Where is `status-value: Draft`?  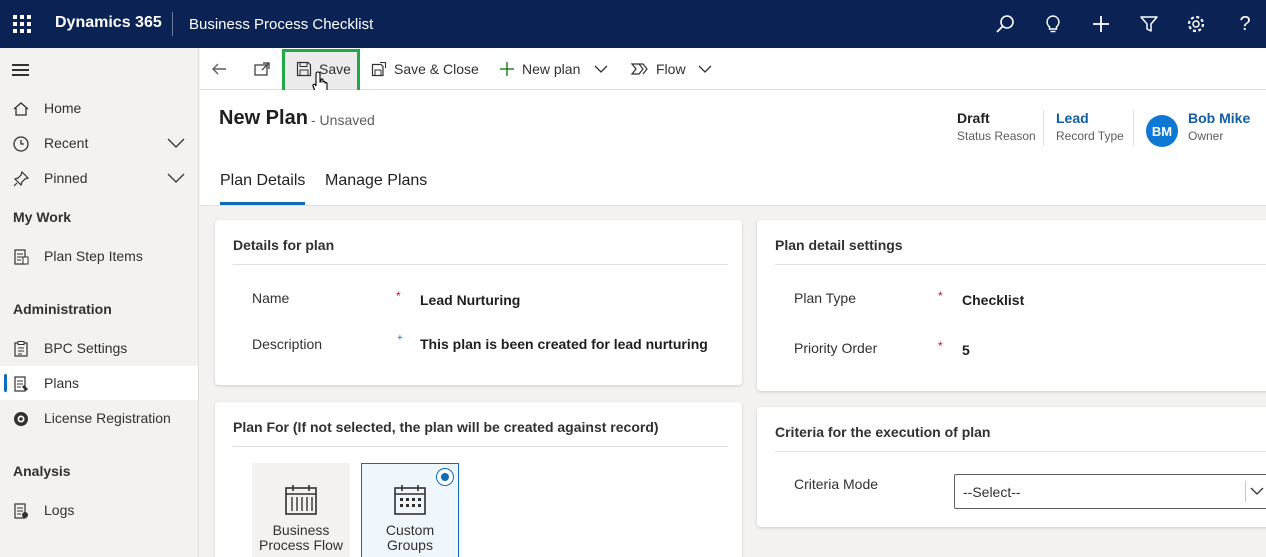
status-value: Draft is located at coordinates (973, 118).